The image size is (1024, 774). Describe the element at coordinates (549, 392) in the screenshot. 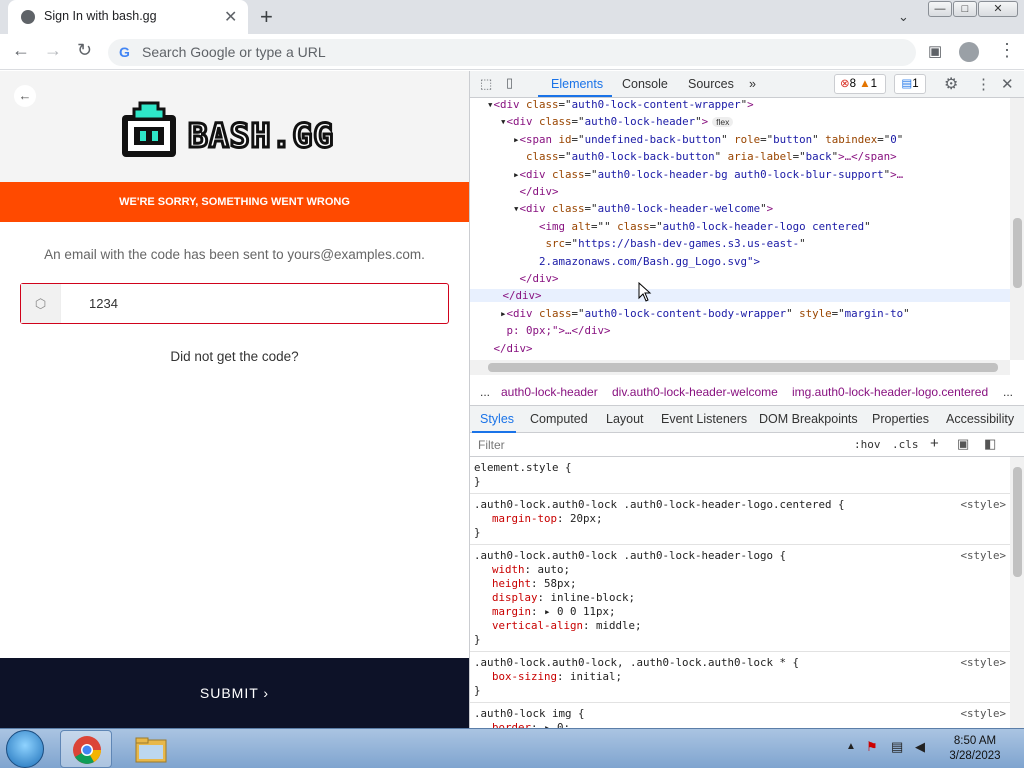

I see `breadcrumb-item: auth0-lock-header` at that location.